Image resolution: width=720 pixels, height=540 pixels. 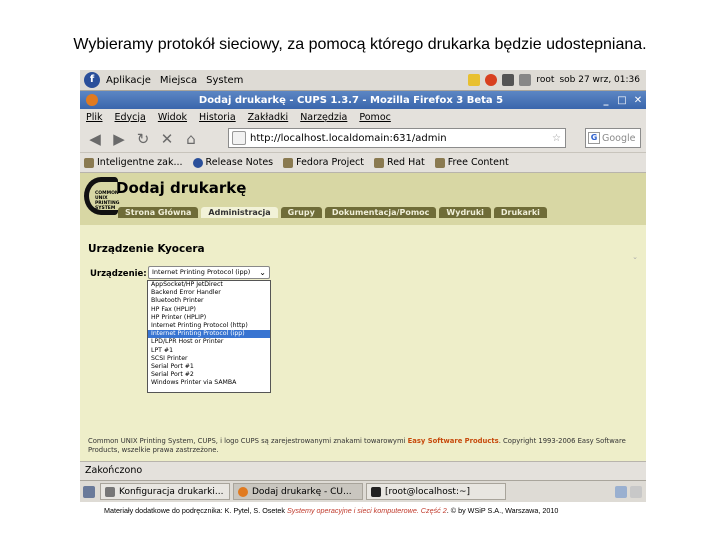 What do you see at coordinates (239, 162) in the screenshot?
I see `bookmark-label: Release Notes` at bounding box center [239, 162].